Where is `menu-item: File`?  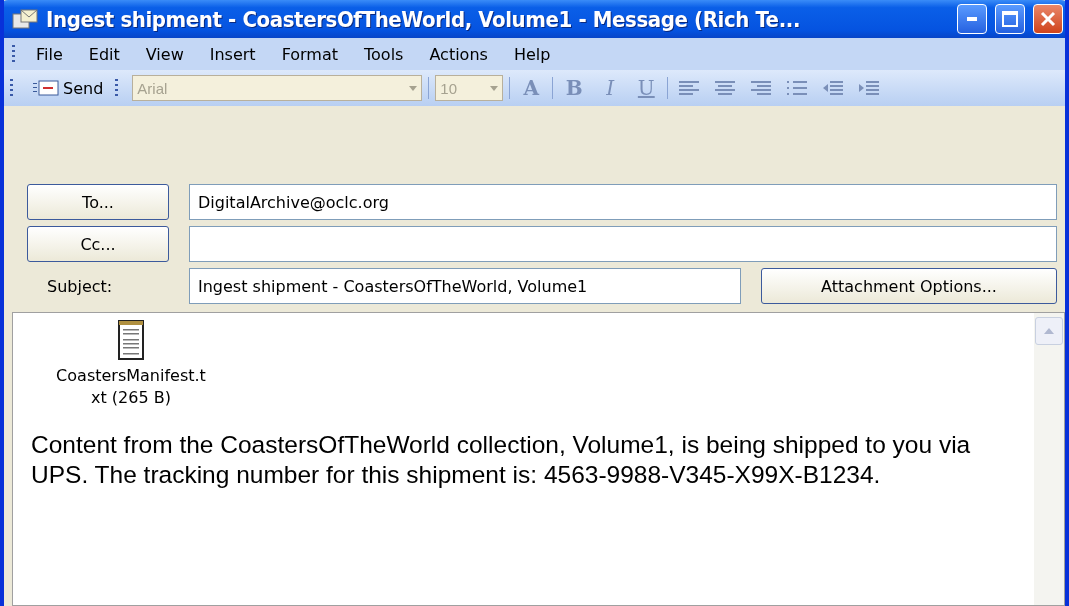 menu-item: File is located at coordinates (49, 54).